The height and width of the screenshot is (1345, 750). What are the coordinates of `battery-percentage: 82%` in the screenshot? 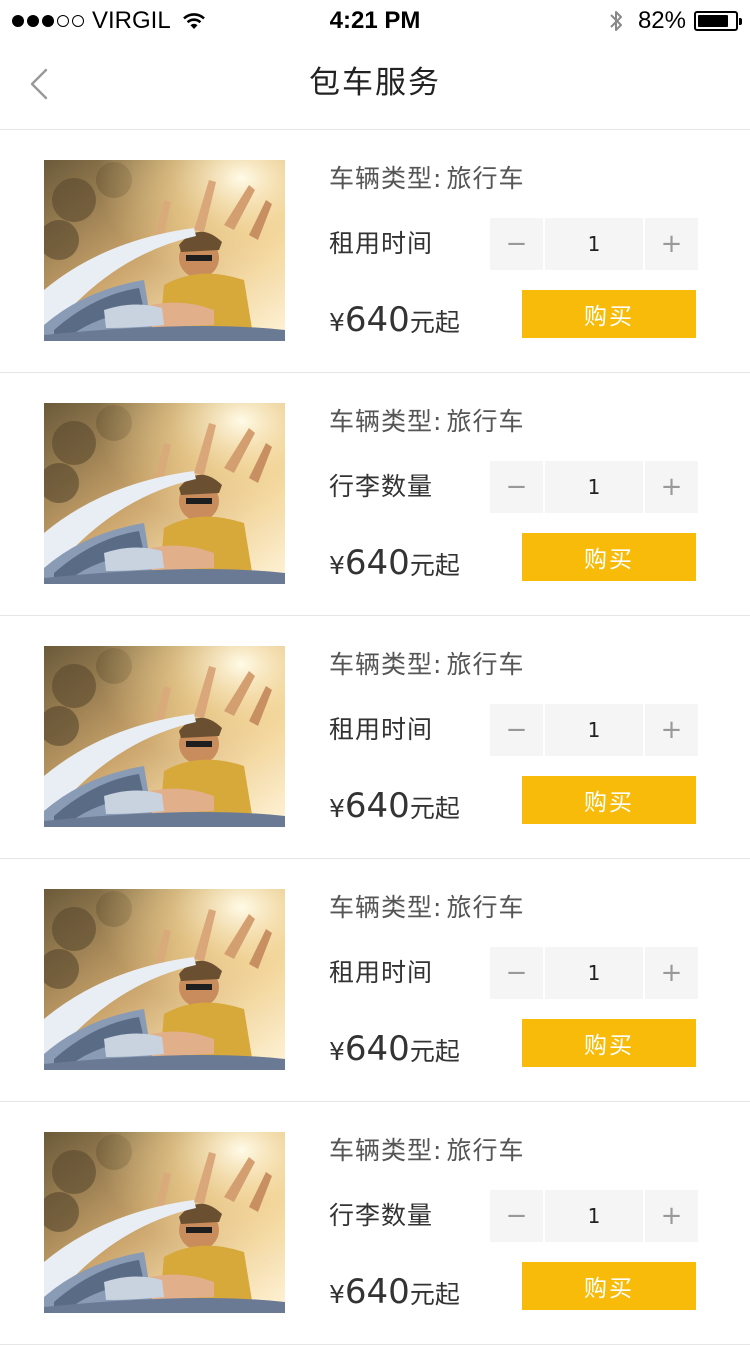 It's located at (661, 20).